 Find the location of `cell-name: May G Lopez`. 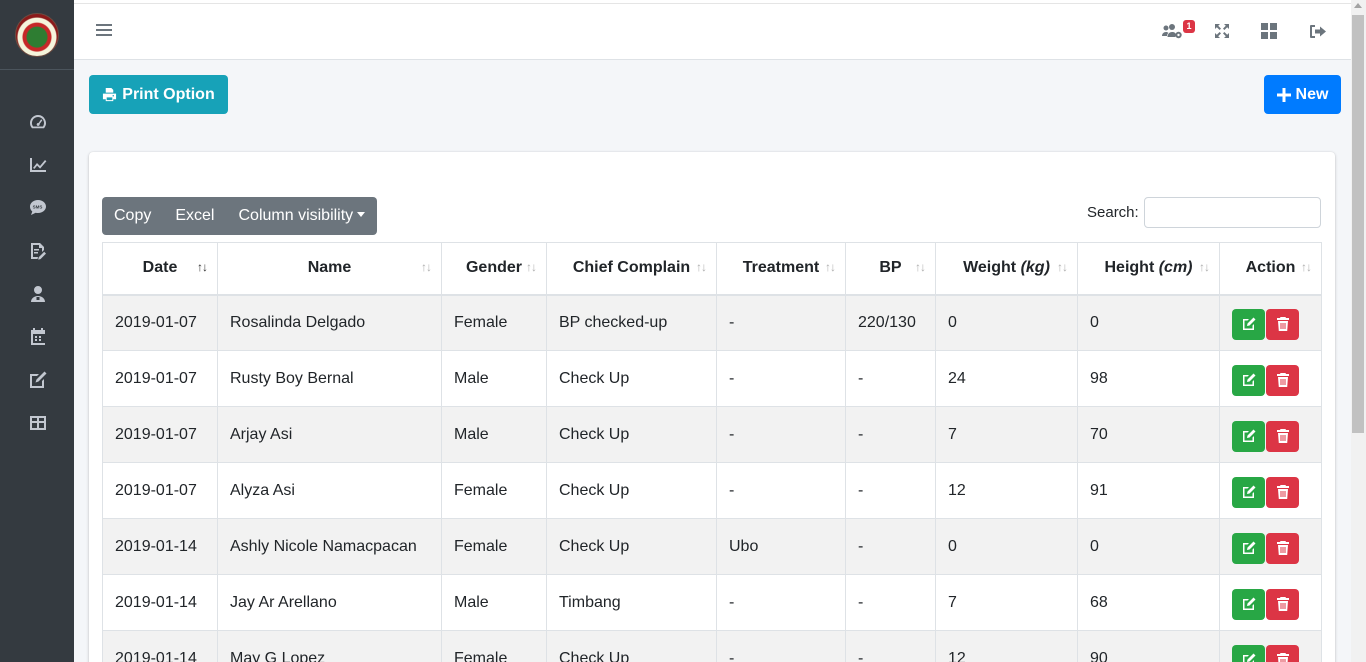

cell-name: May G Lopez is located at coordinates (329, 646).